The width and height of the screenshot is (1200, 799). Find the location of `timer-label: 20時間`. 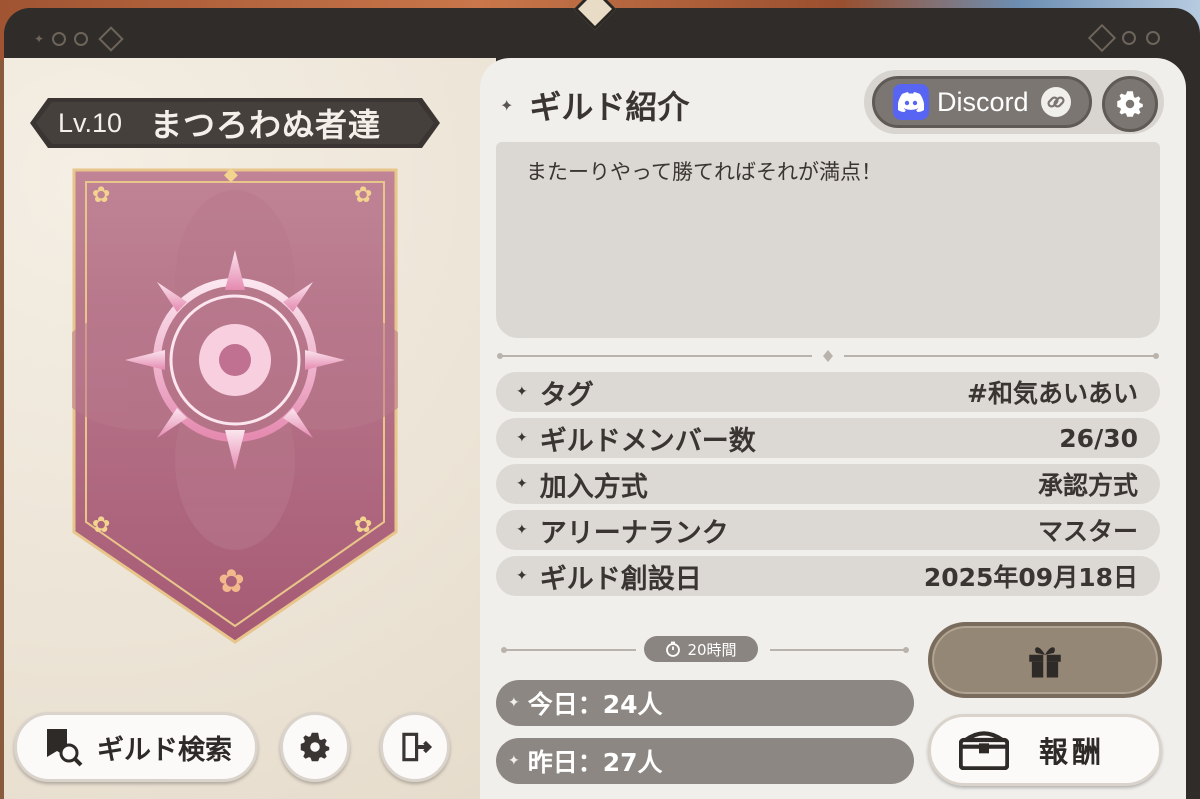

timer-label: 20時間 is located at coordinates (712, 649).